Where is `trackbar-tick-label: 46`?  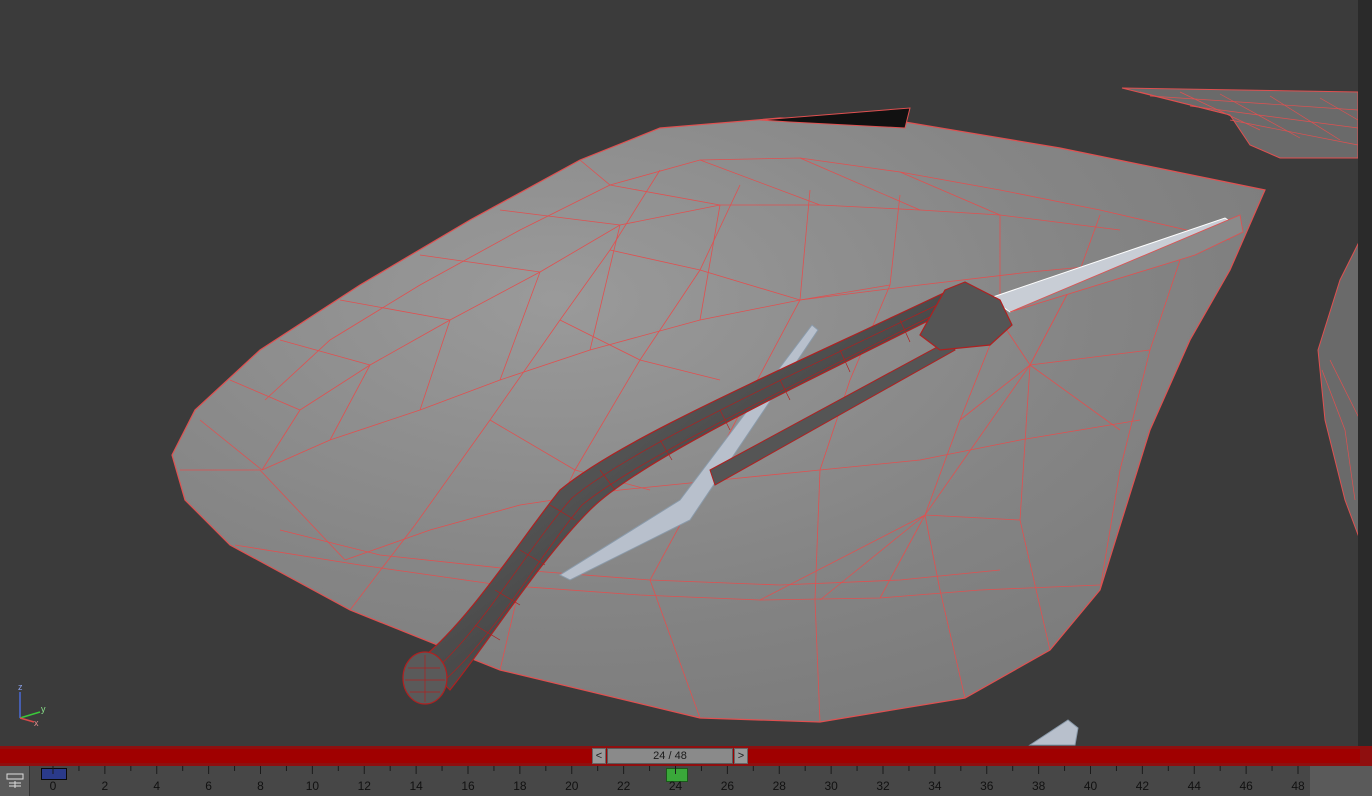
trackbar-tick-label: 46 is located at coordinates (1246, 786).